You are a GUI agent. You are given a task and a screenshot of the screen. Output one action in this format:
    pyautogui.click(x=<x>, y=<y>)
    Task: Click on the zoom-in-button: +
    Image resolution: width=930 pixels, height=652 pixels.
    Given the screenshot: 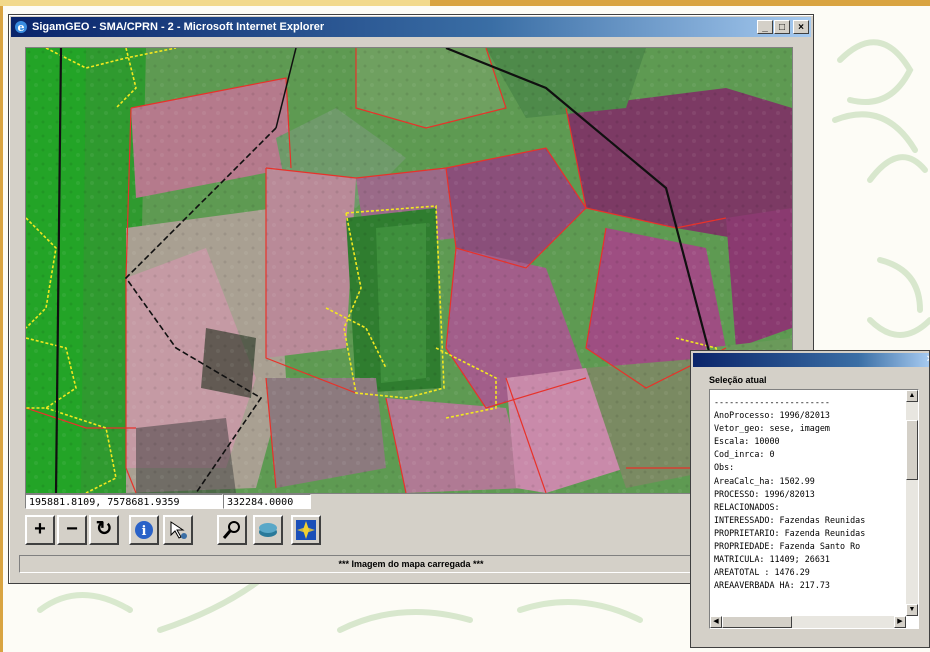 What is the action you would take?
    pyautogui.click(x=40, y=530)
    